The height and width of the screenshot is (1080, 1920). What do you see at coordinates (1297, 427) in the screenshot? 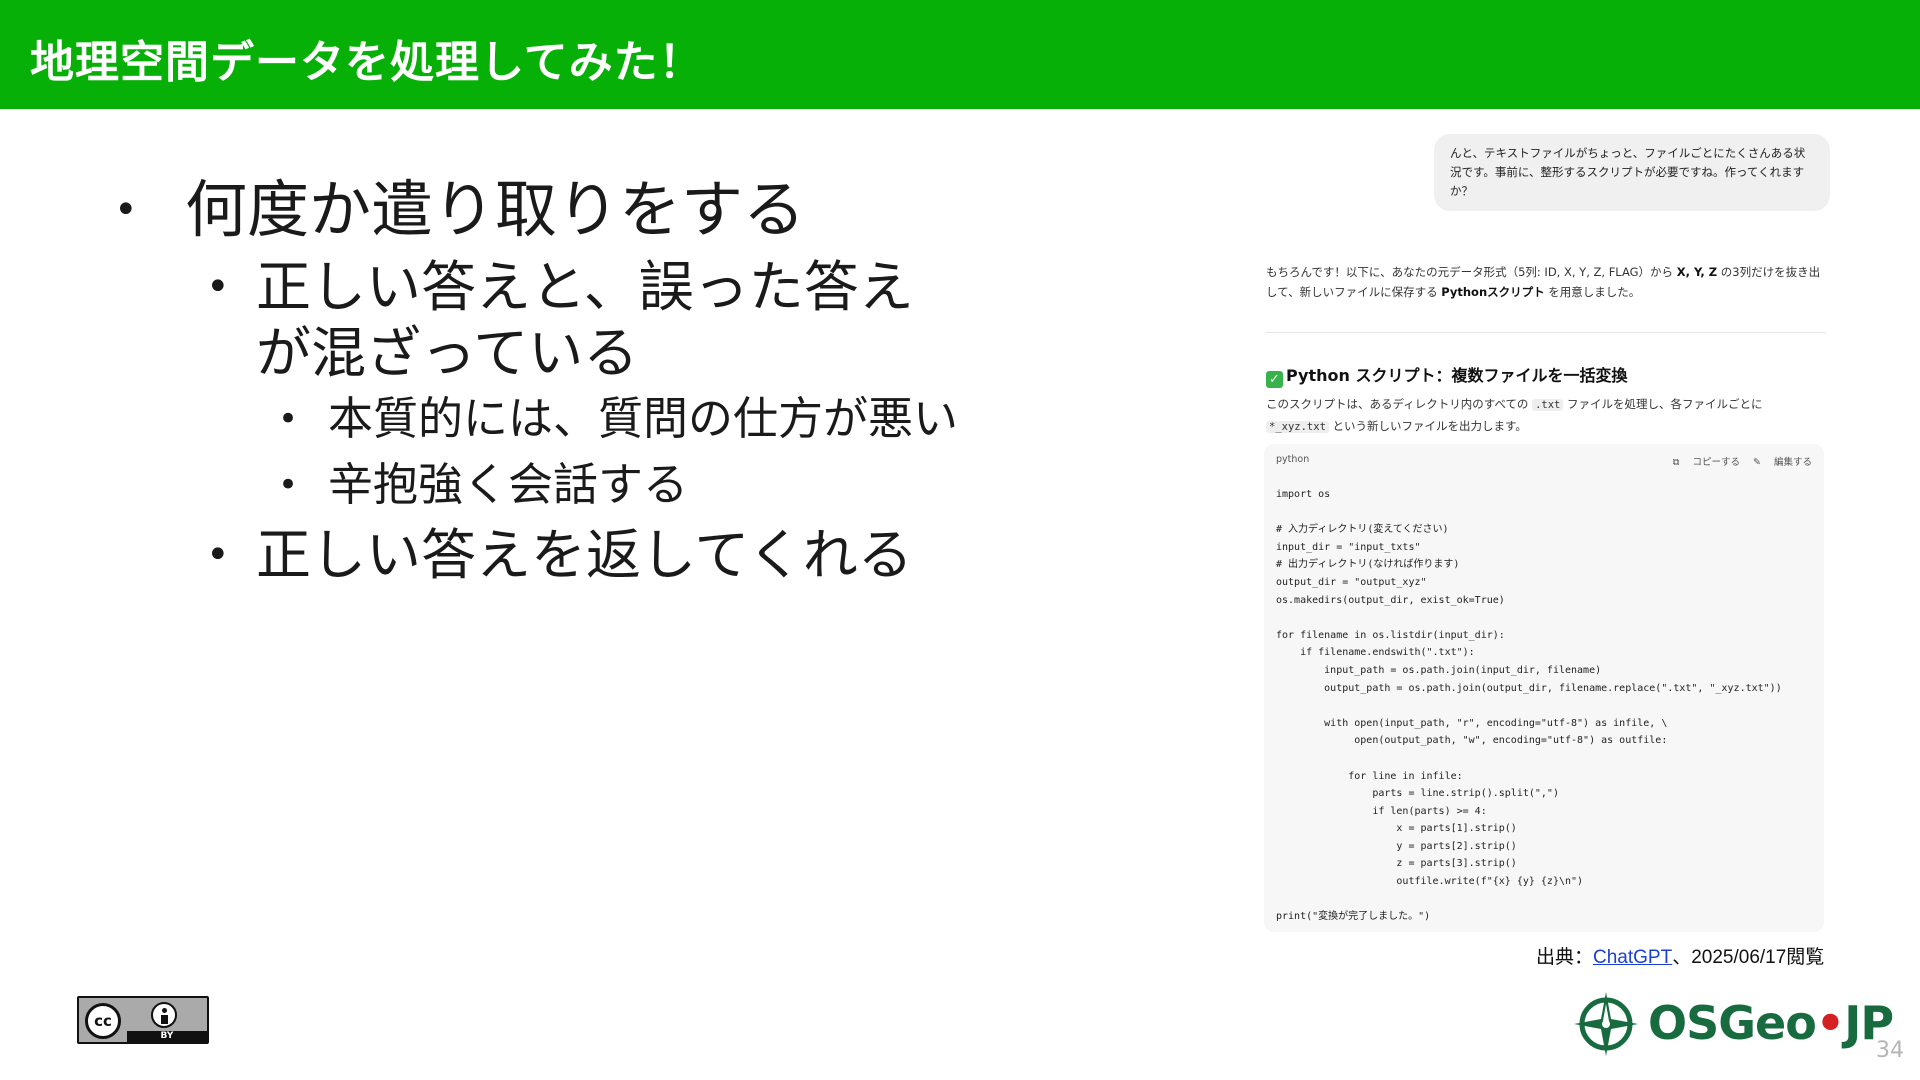
I see `inline-code: *_xyz.txt` at bounding box center [1297, 427].